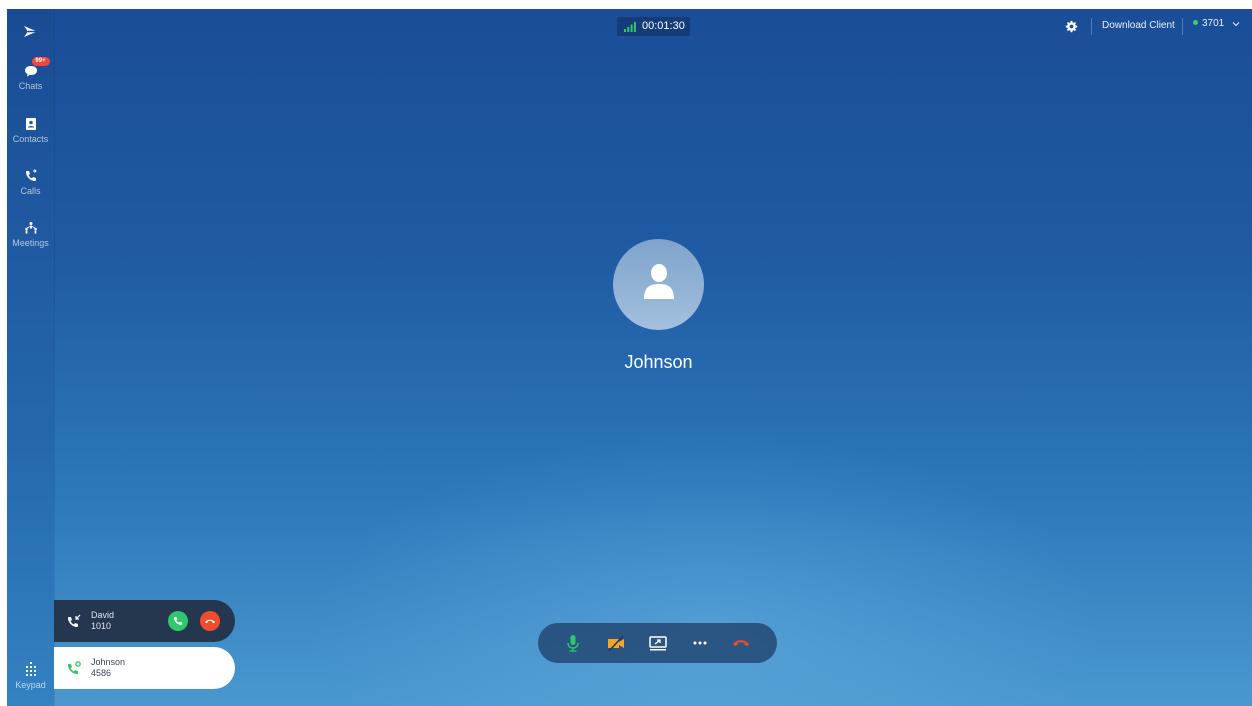 This screenshot has width=1252, height=706. I want to click on more-options-button, so click(700, 643).